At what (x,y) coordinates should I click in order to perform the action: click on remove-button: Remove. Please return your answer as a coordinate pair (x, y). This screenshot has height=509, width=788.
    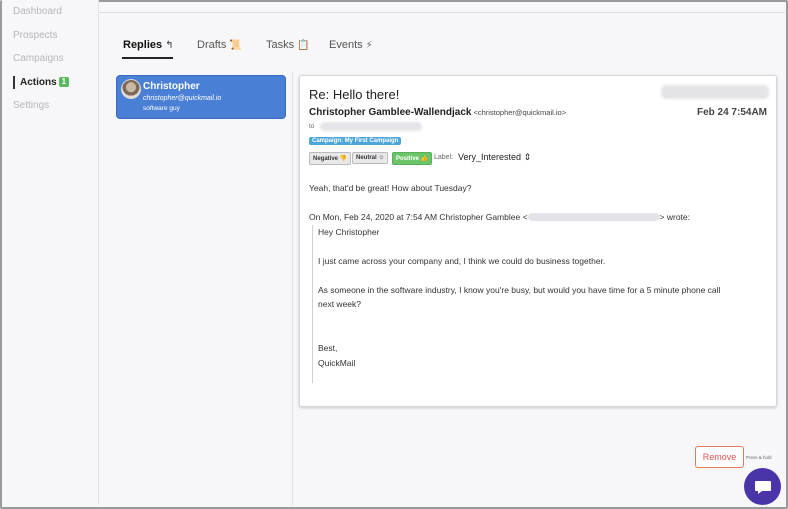
    Looking at the image, I should click on (719, 457).